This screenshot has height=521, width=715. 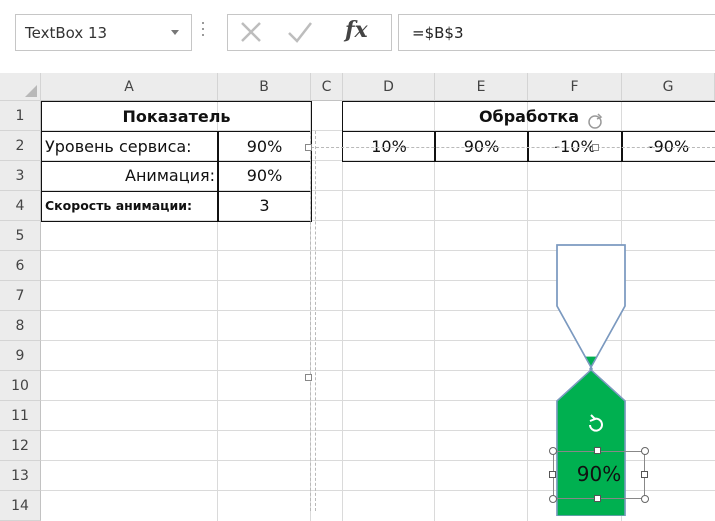 I want to click on column-header-f: F, so click(x=575, y=87).